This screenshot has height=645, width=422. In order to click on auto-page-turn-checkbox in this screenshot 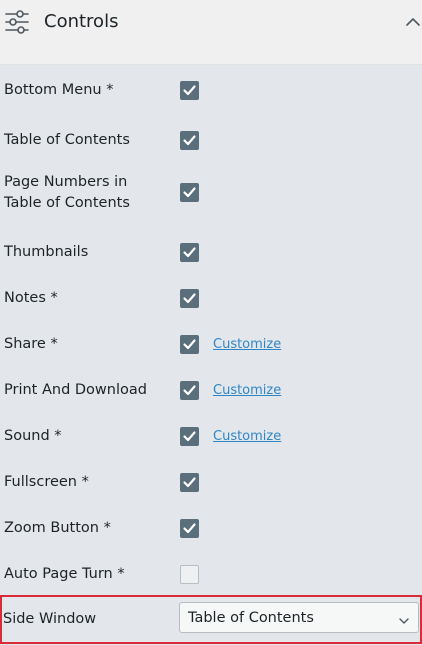, I will do `click(189, 574)`.